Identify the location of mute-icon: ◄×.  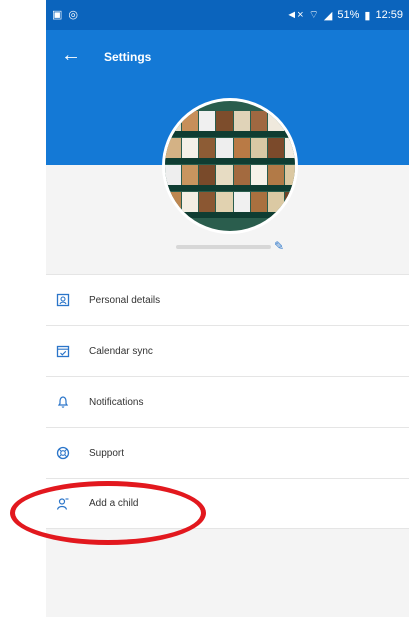
(295, 15).